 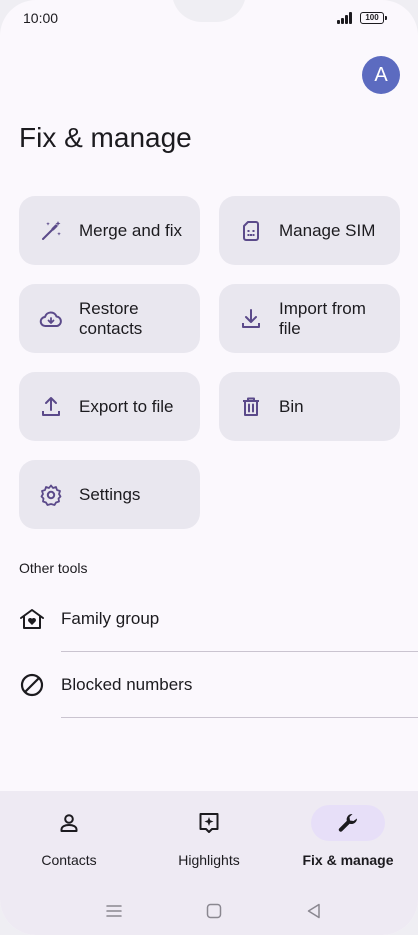 What do you see at coordinates (209, 860) in the screenshot?
I see `nav-label: Highlights` at bounding box center [209, 860].